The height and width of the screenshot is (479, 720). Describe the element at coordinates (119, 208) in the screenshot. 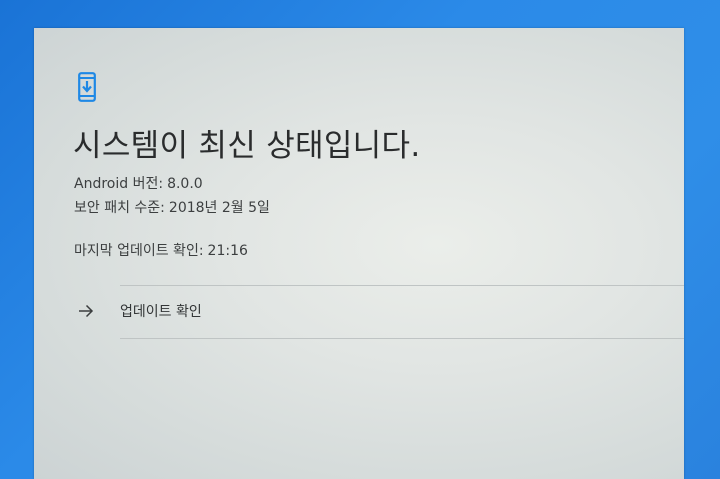

I see `security-patch-label: 보안 패치 수준:` at that location.